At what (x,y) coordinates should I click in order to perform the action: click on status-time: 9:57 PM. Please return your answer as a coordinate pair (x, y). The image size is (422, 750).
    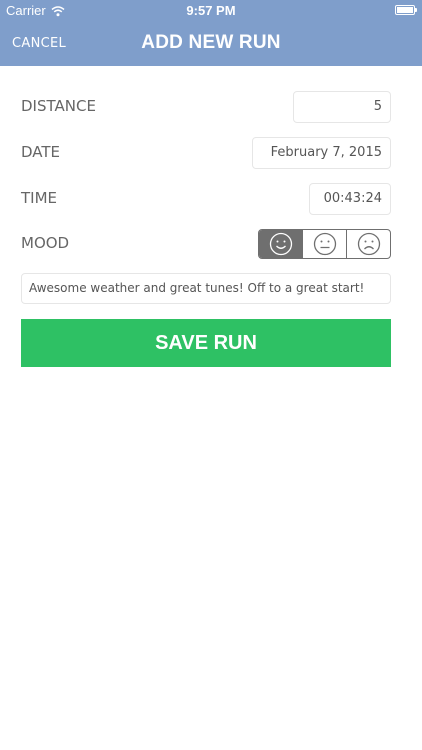
    Looking at the image, I should click on (211, 10).